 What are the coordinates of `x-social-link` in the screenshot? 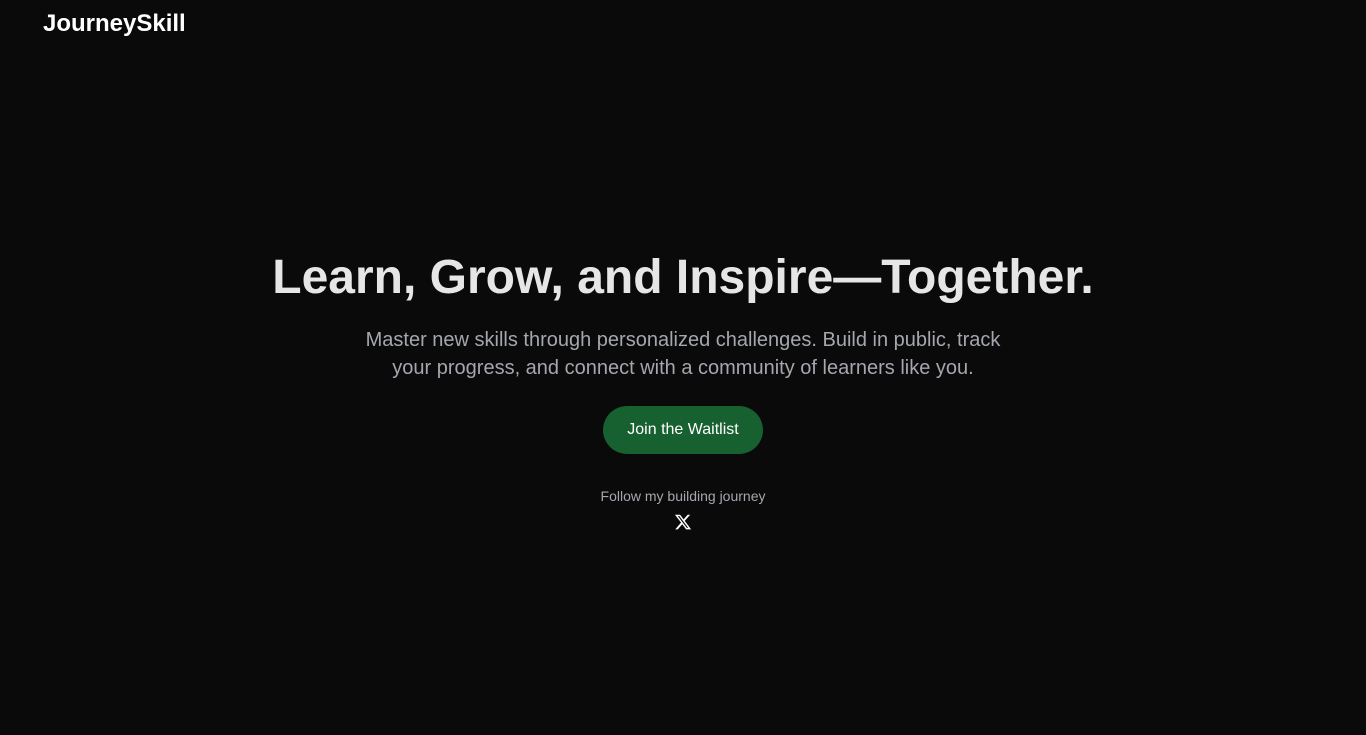 It's located at (683, 522).